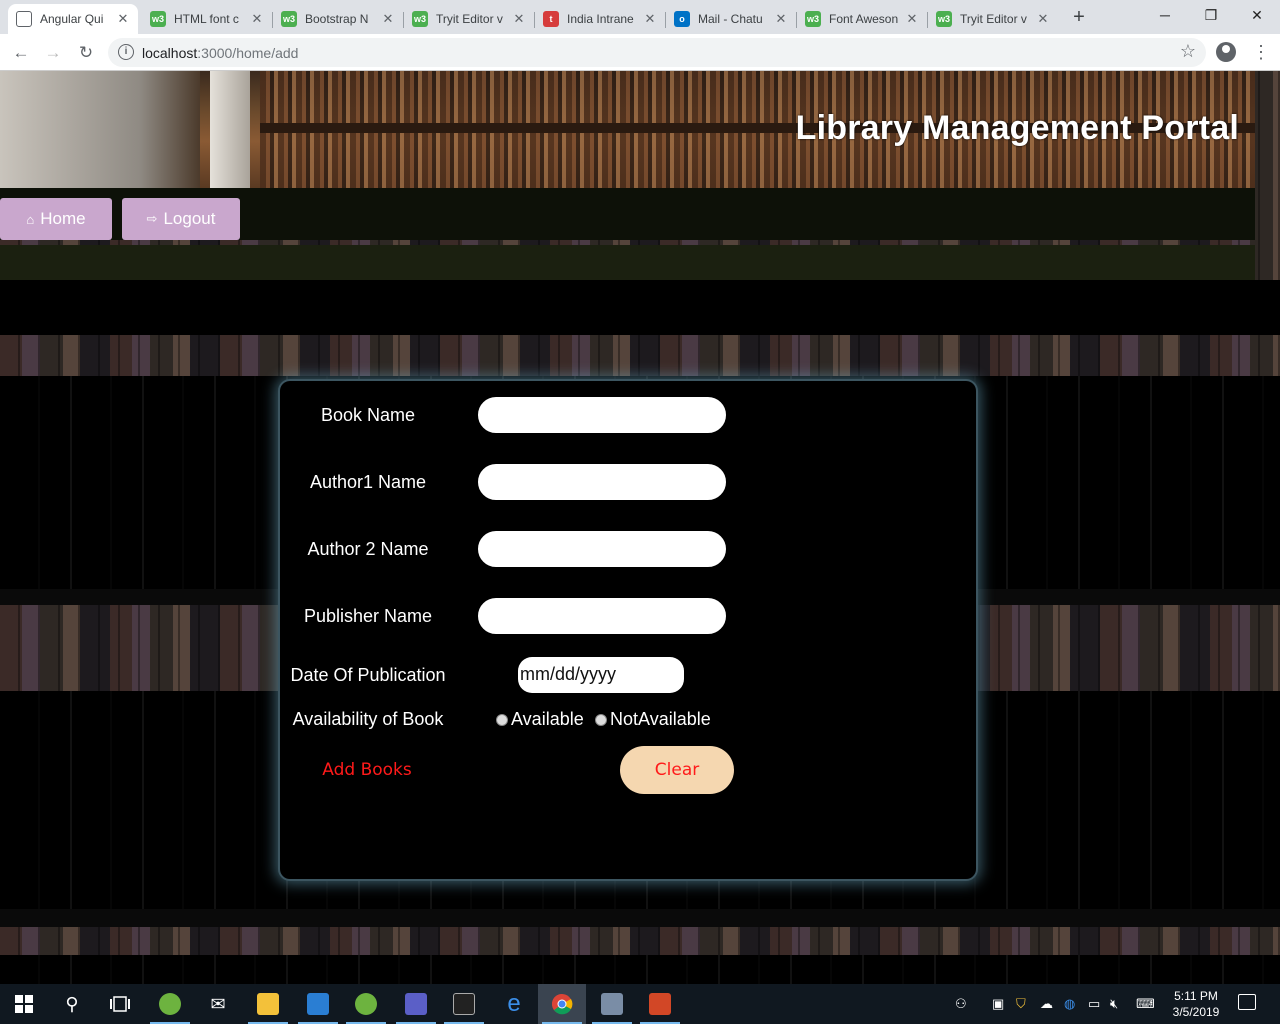  I want to click on tab-angular: Angular Qui ✕, so click(73, 19).